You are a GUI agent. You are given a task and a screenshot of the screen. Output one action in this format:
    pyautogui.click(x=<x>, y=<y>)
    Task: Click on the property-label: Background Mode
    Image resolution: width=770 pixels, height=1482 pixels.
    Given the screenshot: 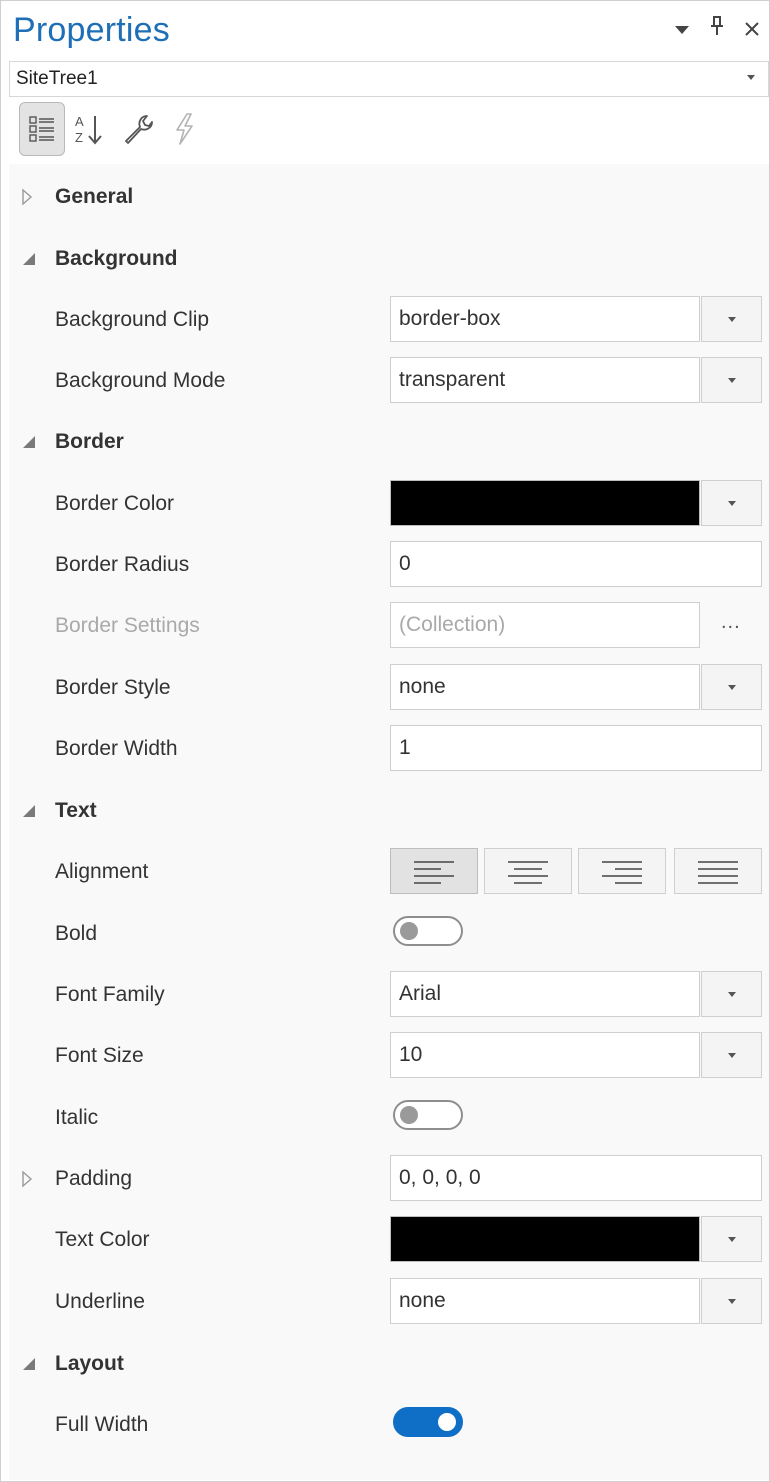 What is the action you would take?
    pyautogui.click(x=140, y=380)
    